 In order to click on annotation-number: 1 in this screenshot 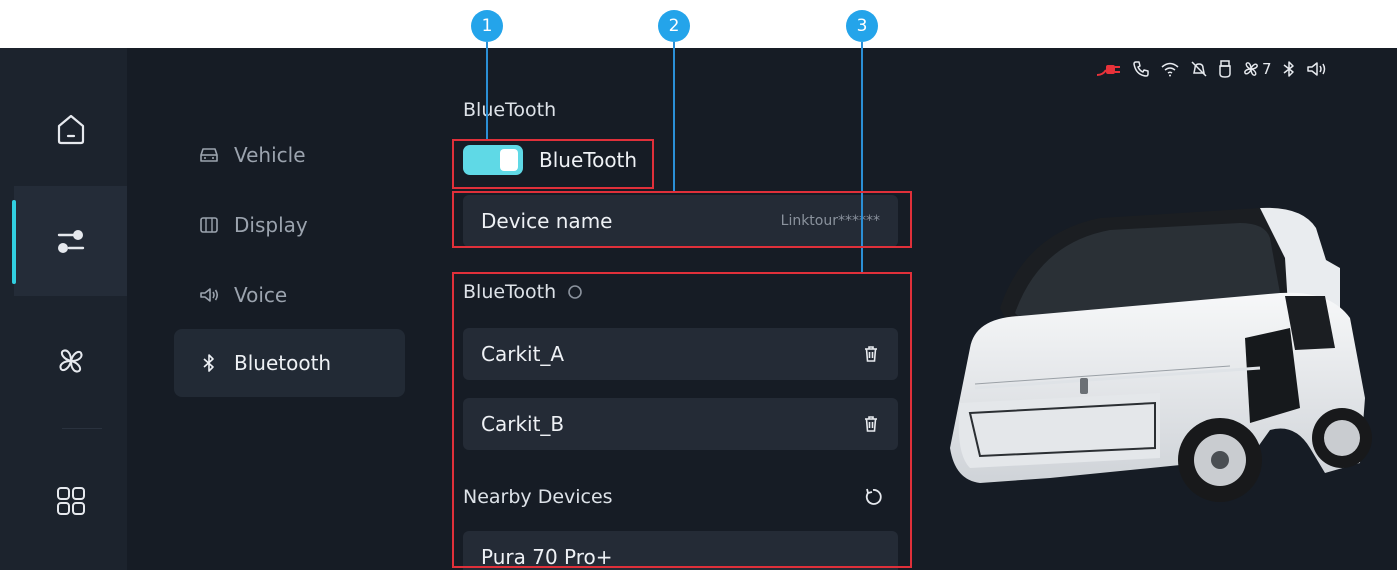, I will do `click(487, 26)`.